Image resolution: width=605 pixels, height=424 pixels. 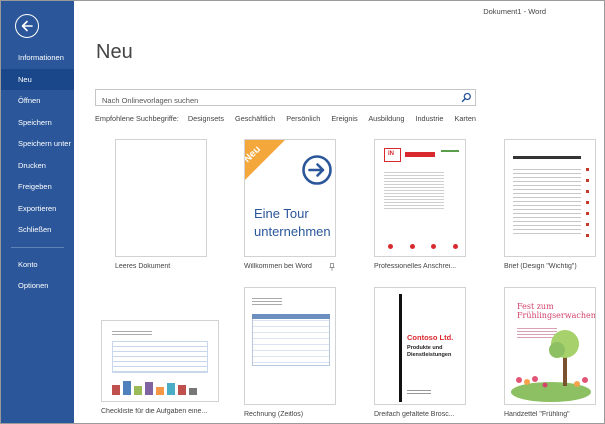 What do you see at coordinates (303, 118) in the screenshot?
I see `suggestion-persoenlich: Persönlich` at bounding box center [303, 118].